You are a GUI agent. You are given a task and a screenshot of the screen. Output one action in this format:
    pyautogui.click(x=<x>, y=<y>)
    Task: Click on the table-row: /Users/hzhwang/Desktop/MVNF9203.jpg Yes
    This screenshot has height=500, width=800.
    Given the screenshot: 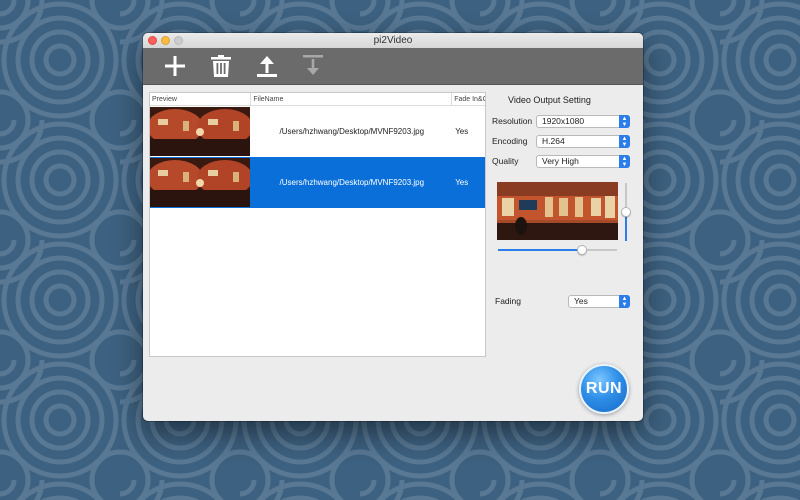 What is the action you would take?
    pyautogui.click(x=317, y=131)
    